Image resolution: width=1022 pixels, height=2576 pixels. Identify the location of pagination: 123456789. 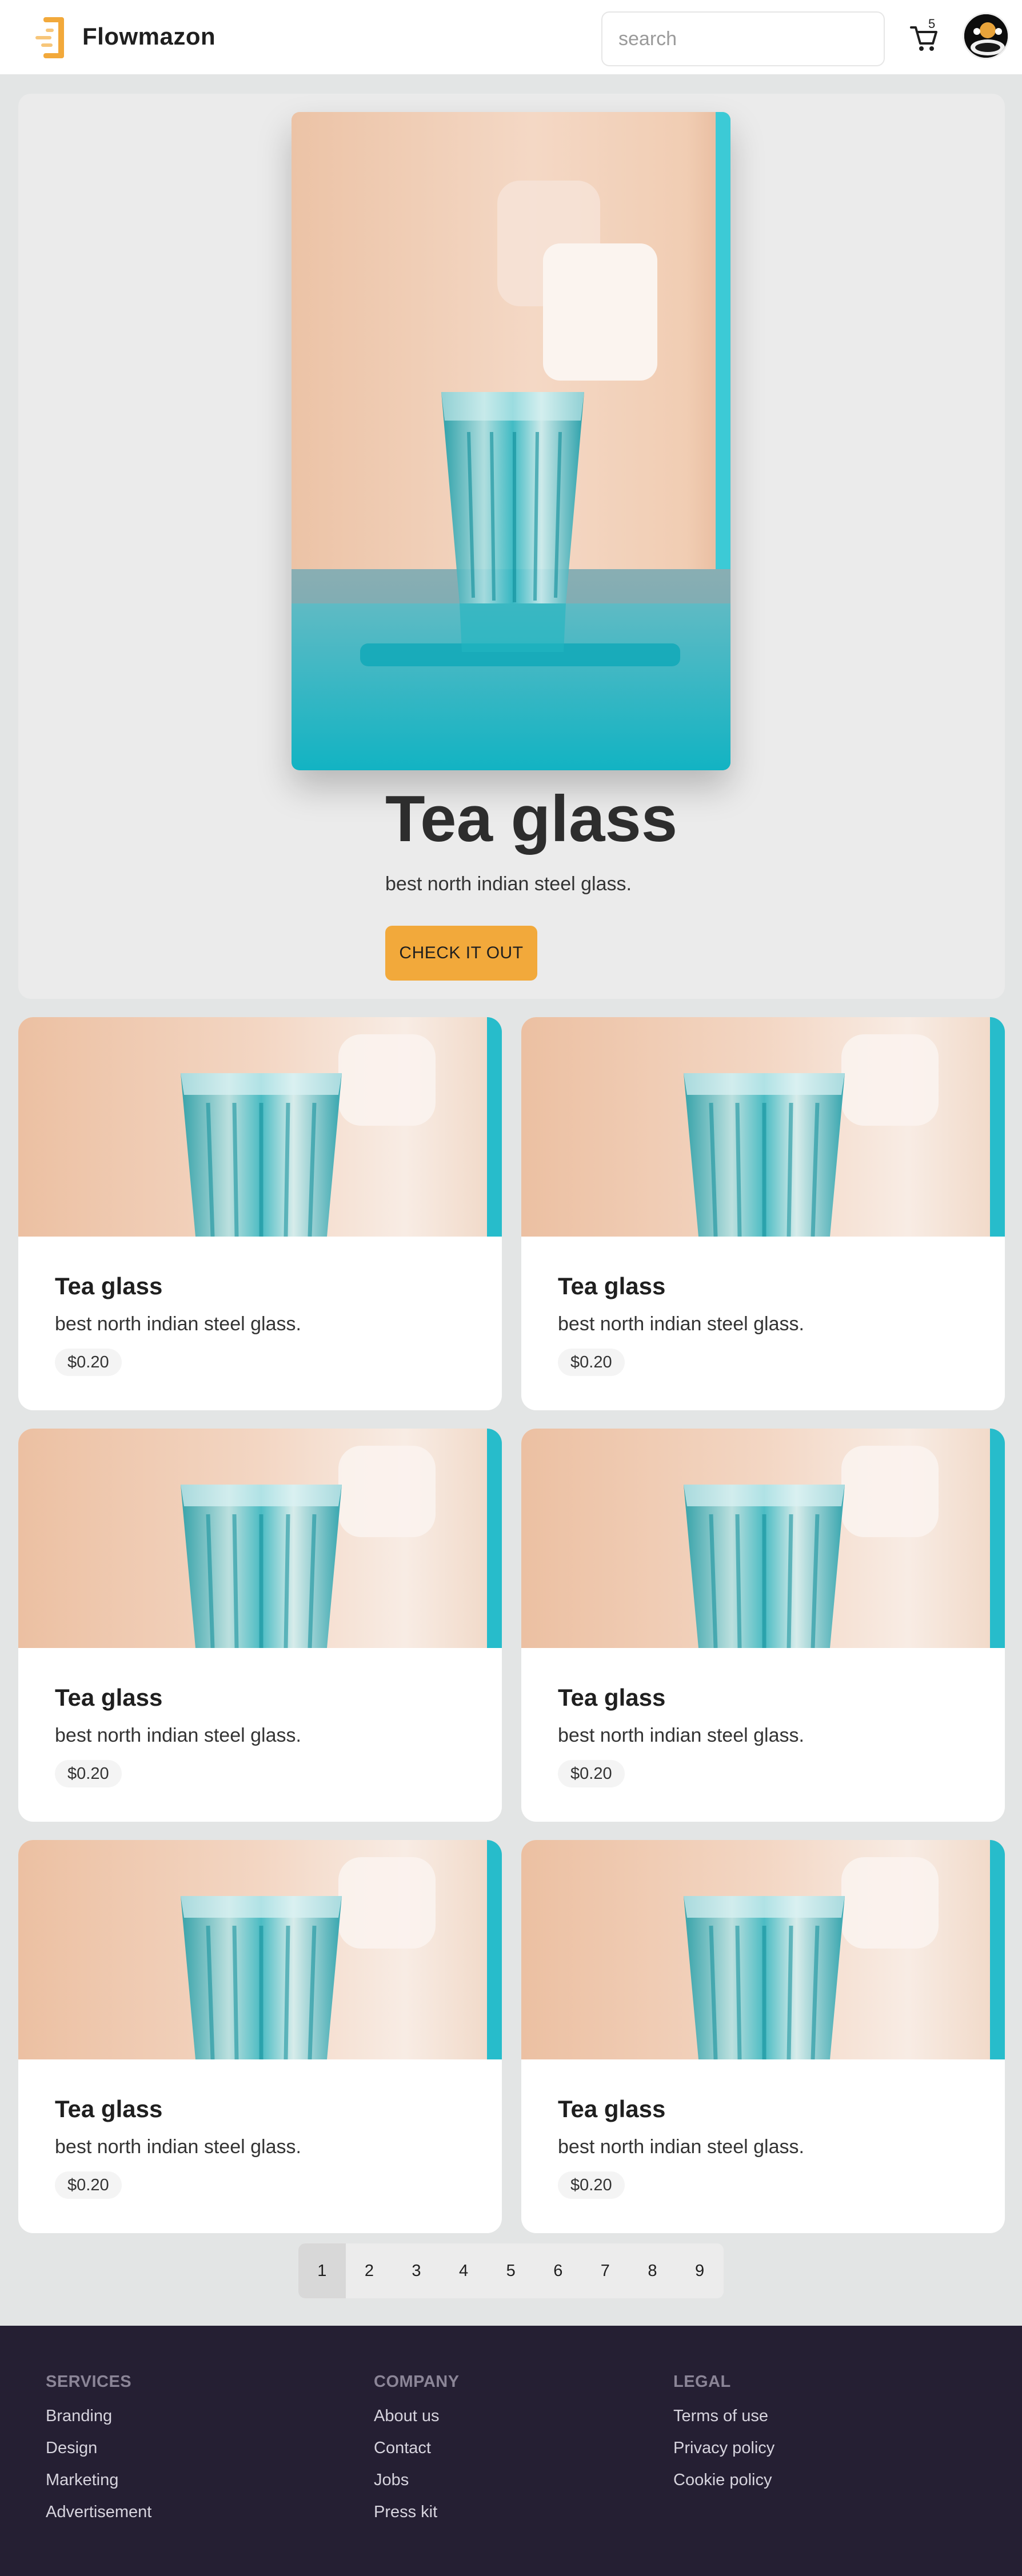
(511, 2270).